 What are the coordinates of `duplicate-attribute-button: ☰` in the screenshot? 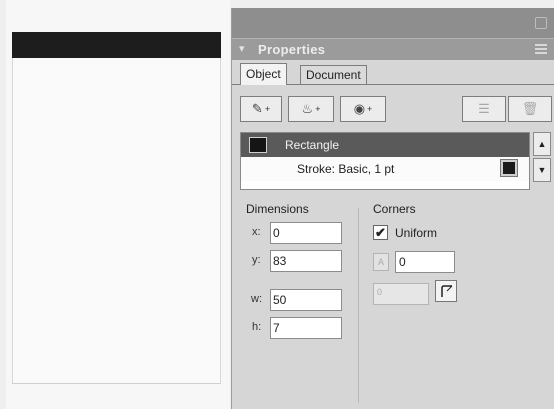 It's located at (484, 109).